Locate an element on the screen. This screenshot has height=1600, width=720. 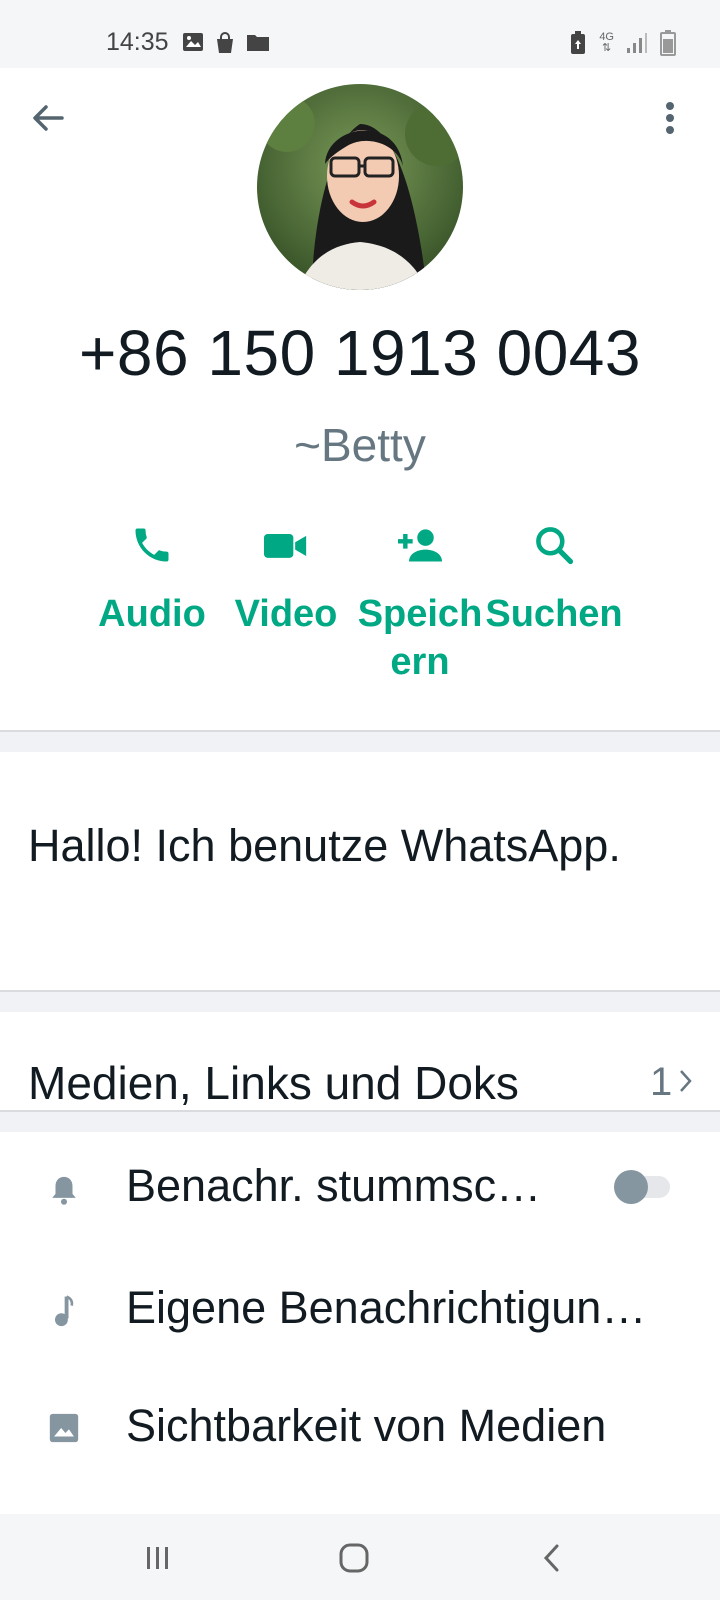
chevron-right-icon is located at coordinates (686, 1081).